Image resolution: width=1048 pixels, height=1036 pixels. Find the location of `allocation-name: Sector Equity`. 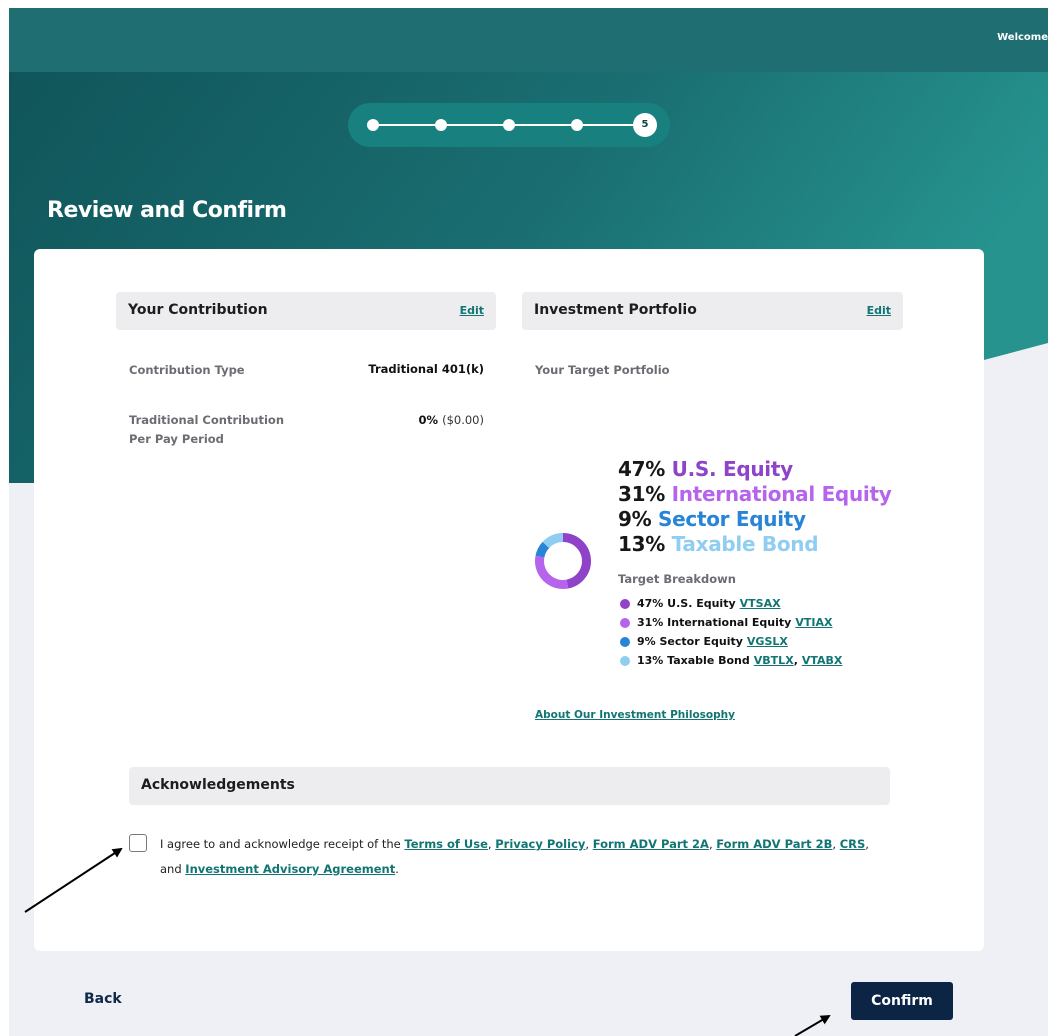

allocation-name: Sector Equity is located at coordinates (732, 519).